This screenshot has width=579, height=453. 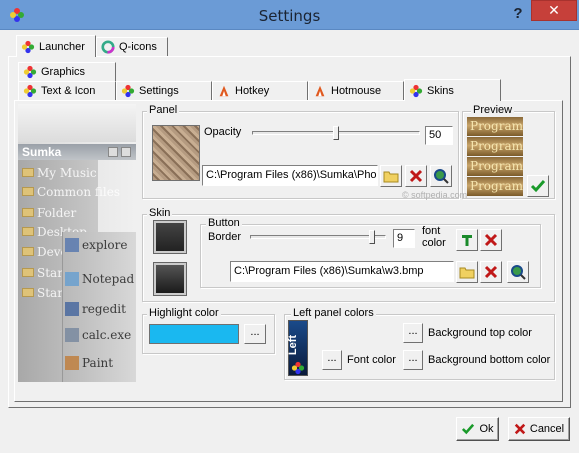 What do you see at coordinates (42, 152) in the screenshot?
I see `preview-header-label: Sumka` at bounding box center [42, 152].